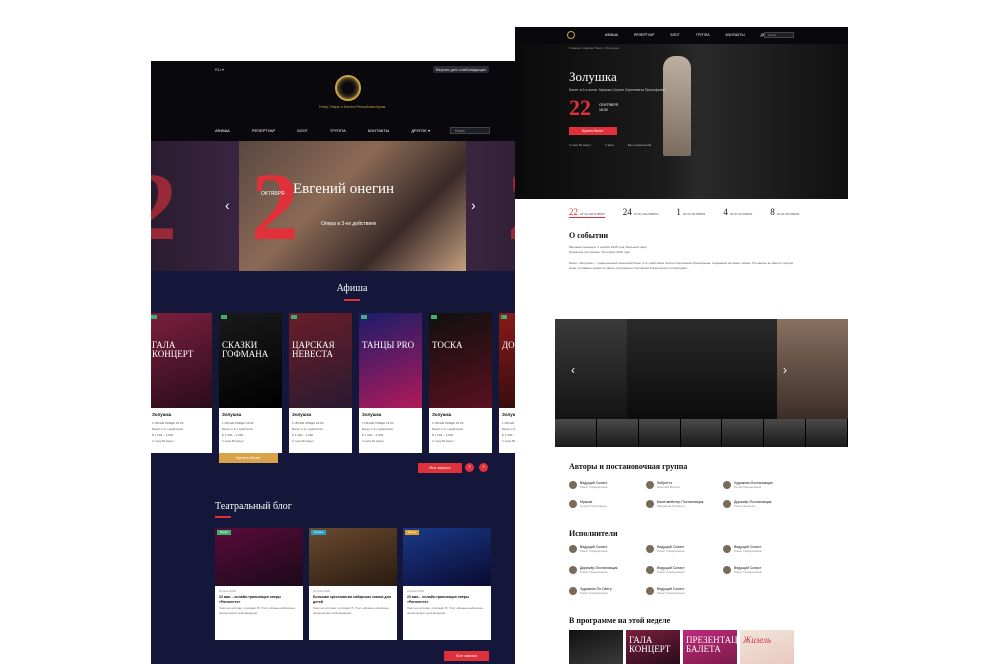  I want to click on language-switch: RU ▾, so click(219, 69).